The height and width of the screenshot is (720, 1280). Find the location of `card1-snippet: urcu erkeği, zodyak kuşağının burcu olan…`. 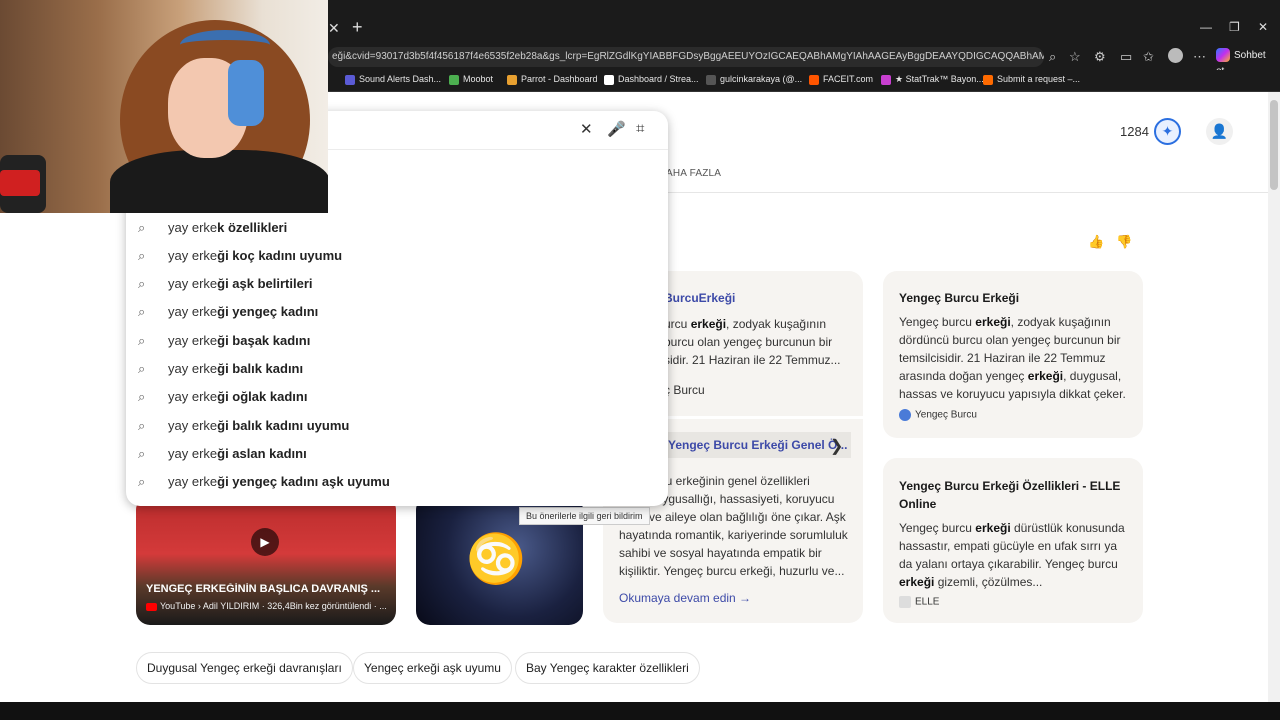

card1-snippet: urcu erkeği, zodyak kuşağının burcu olan… is located at coordinates (752, 342).